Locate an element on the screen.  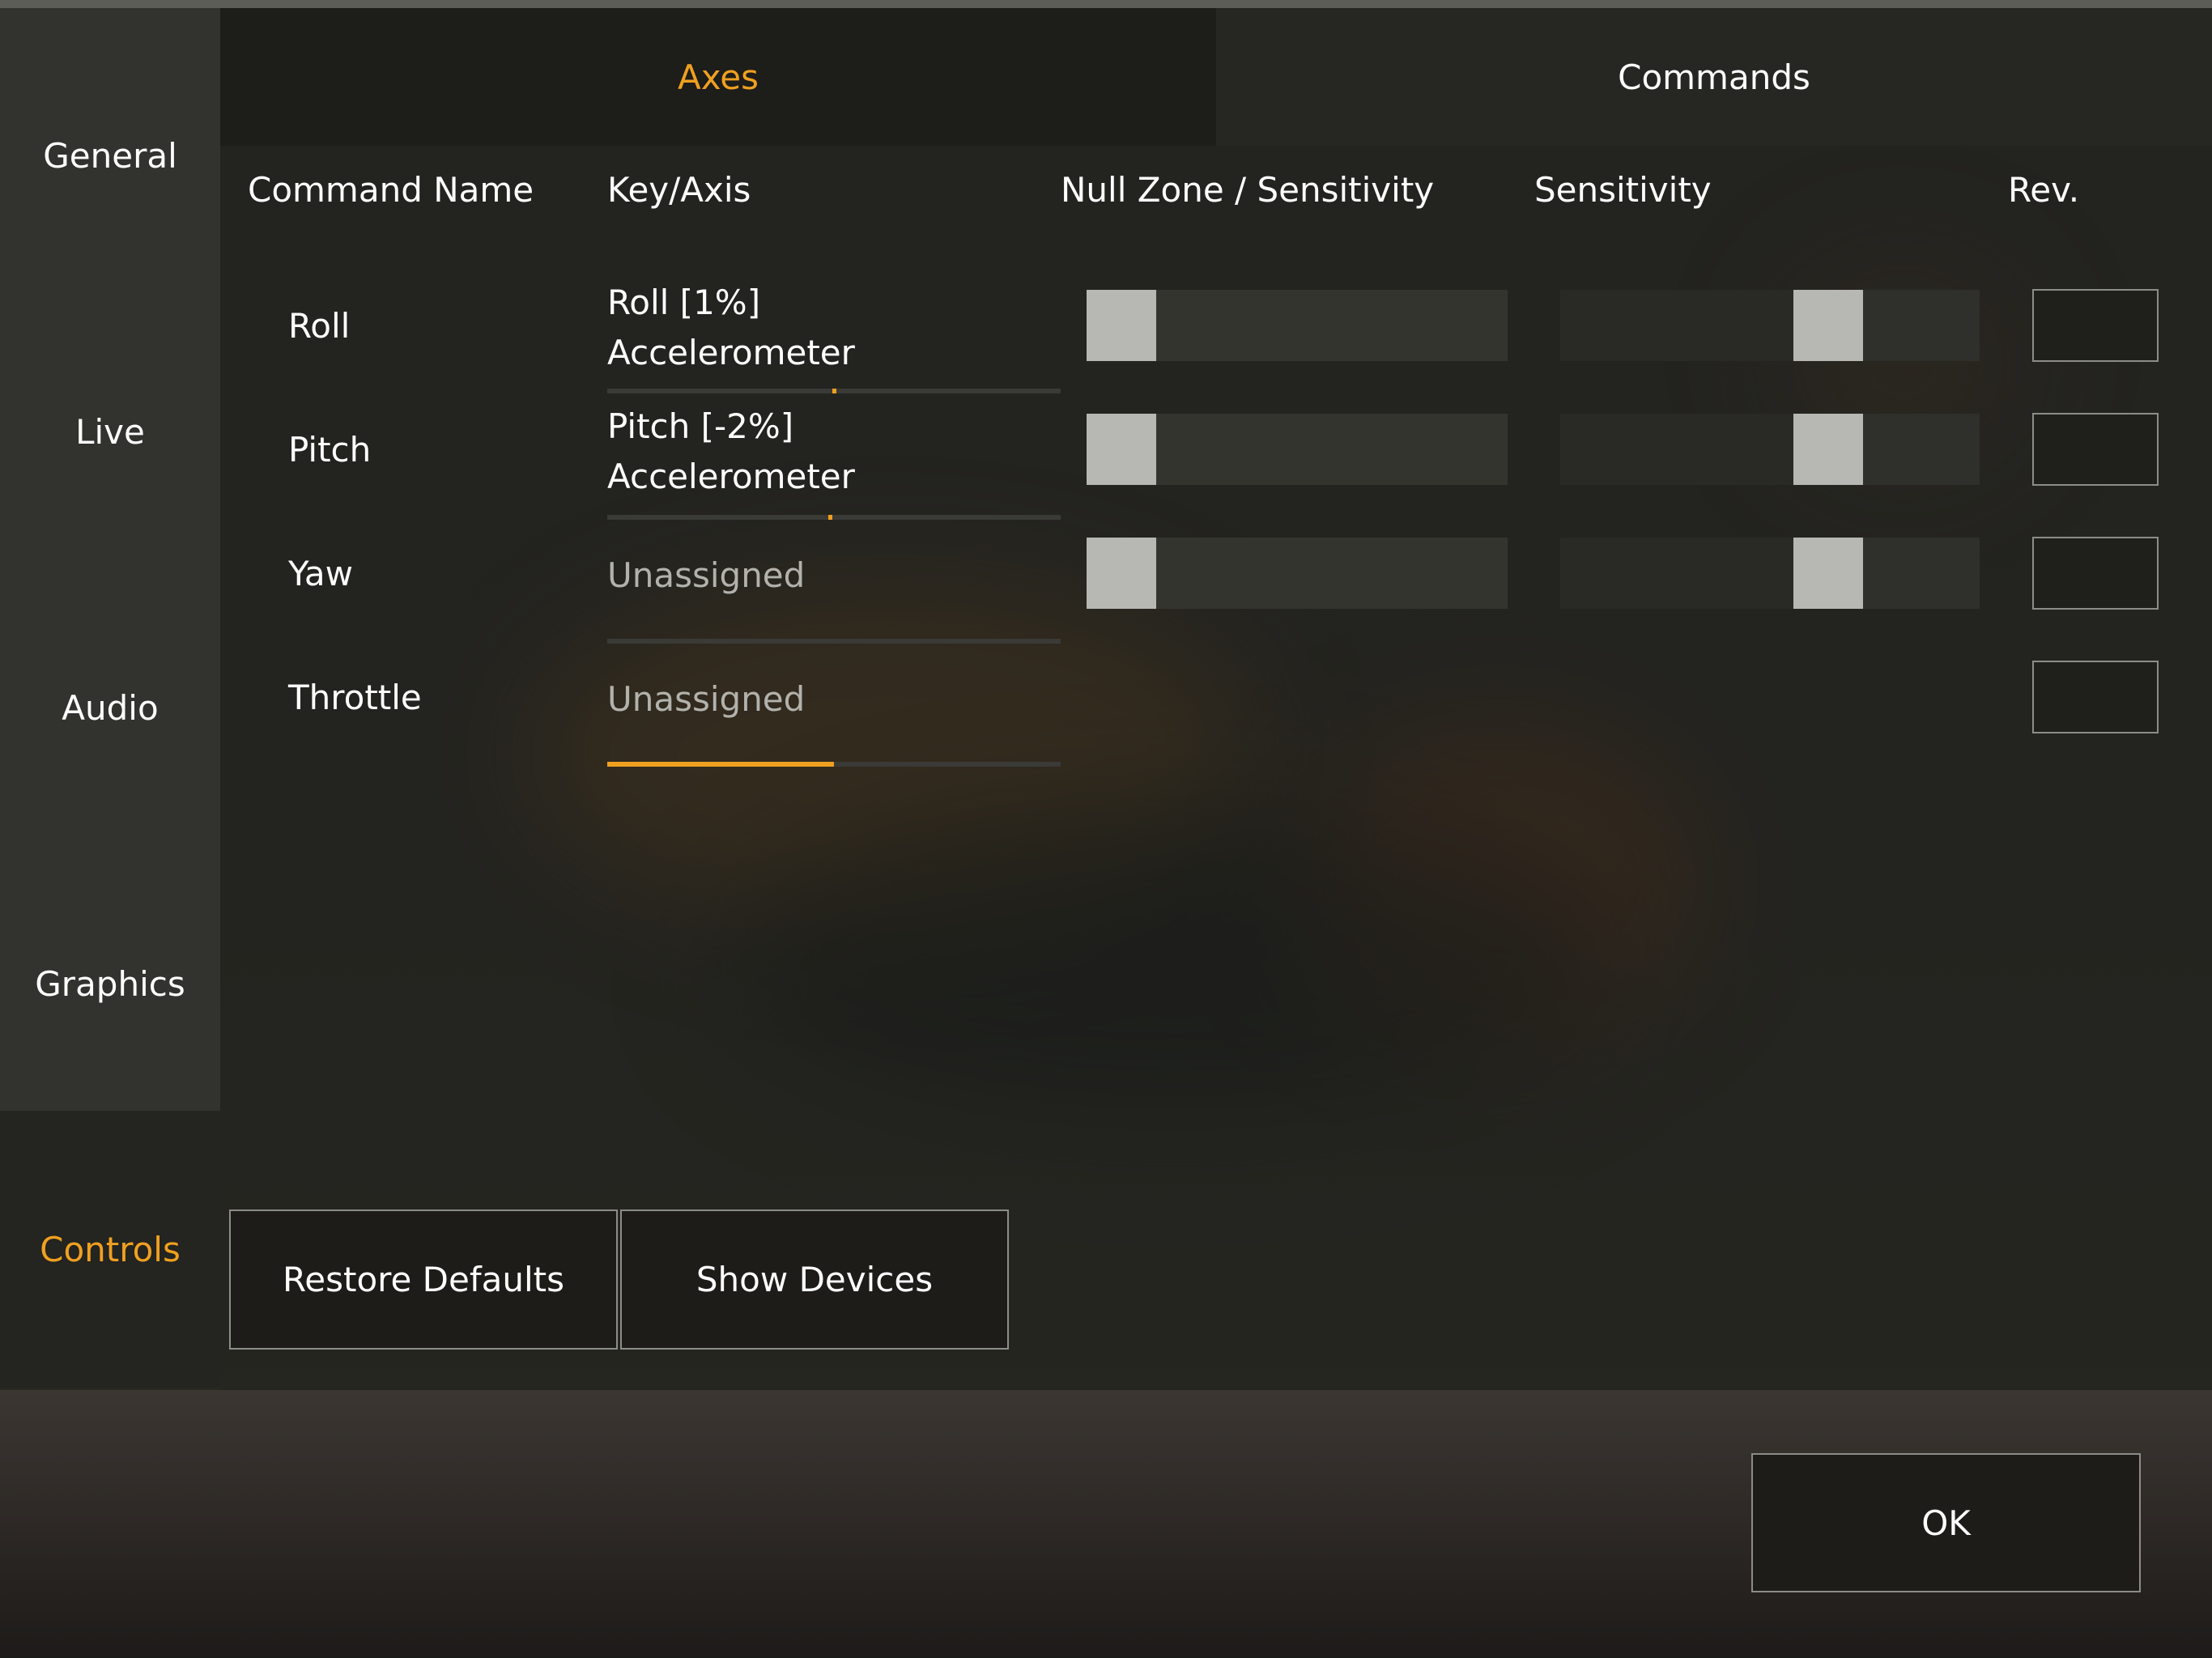
sensitivity-slider-yaw is located at coordinates (1770, 573).